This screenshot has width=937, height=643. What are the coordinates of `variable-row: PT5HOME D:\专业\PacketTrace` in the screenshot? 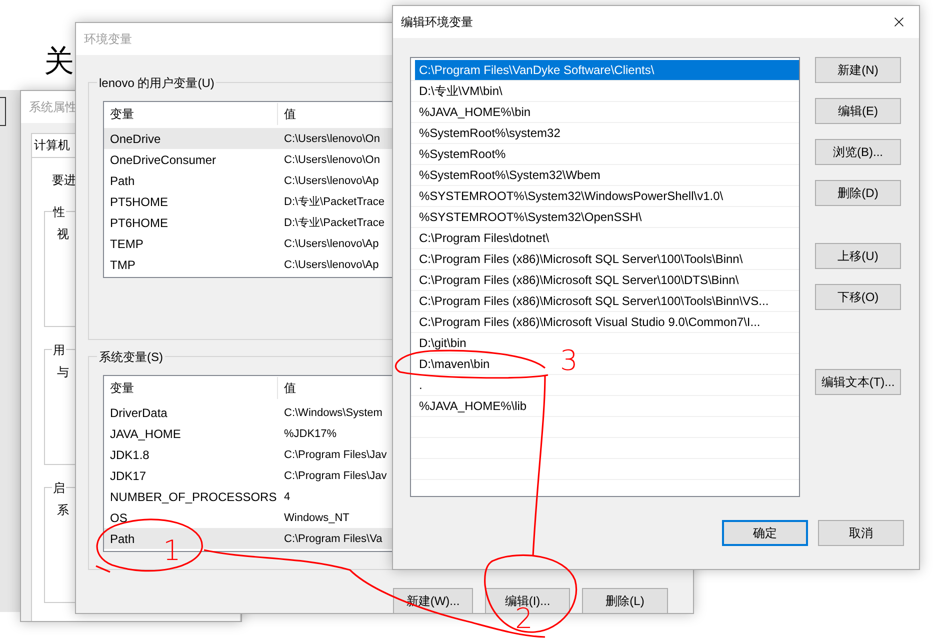 It's located at (248, 201).